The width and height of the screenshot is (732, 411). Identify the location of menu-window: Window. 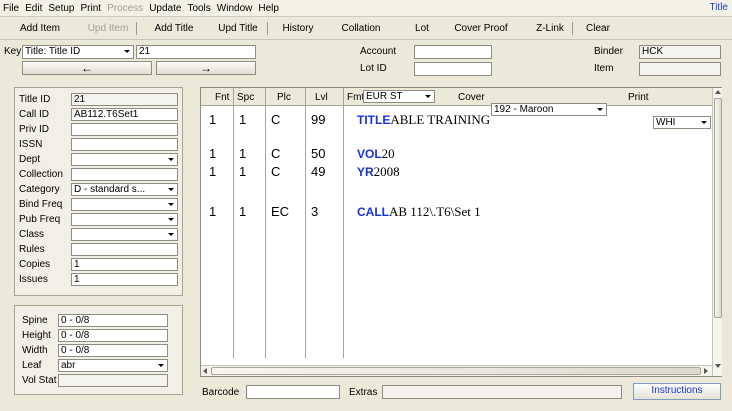
(235, 8).